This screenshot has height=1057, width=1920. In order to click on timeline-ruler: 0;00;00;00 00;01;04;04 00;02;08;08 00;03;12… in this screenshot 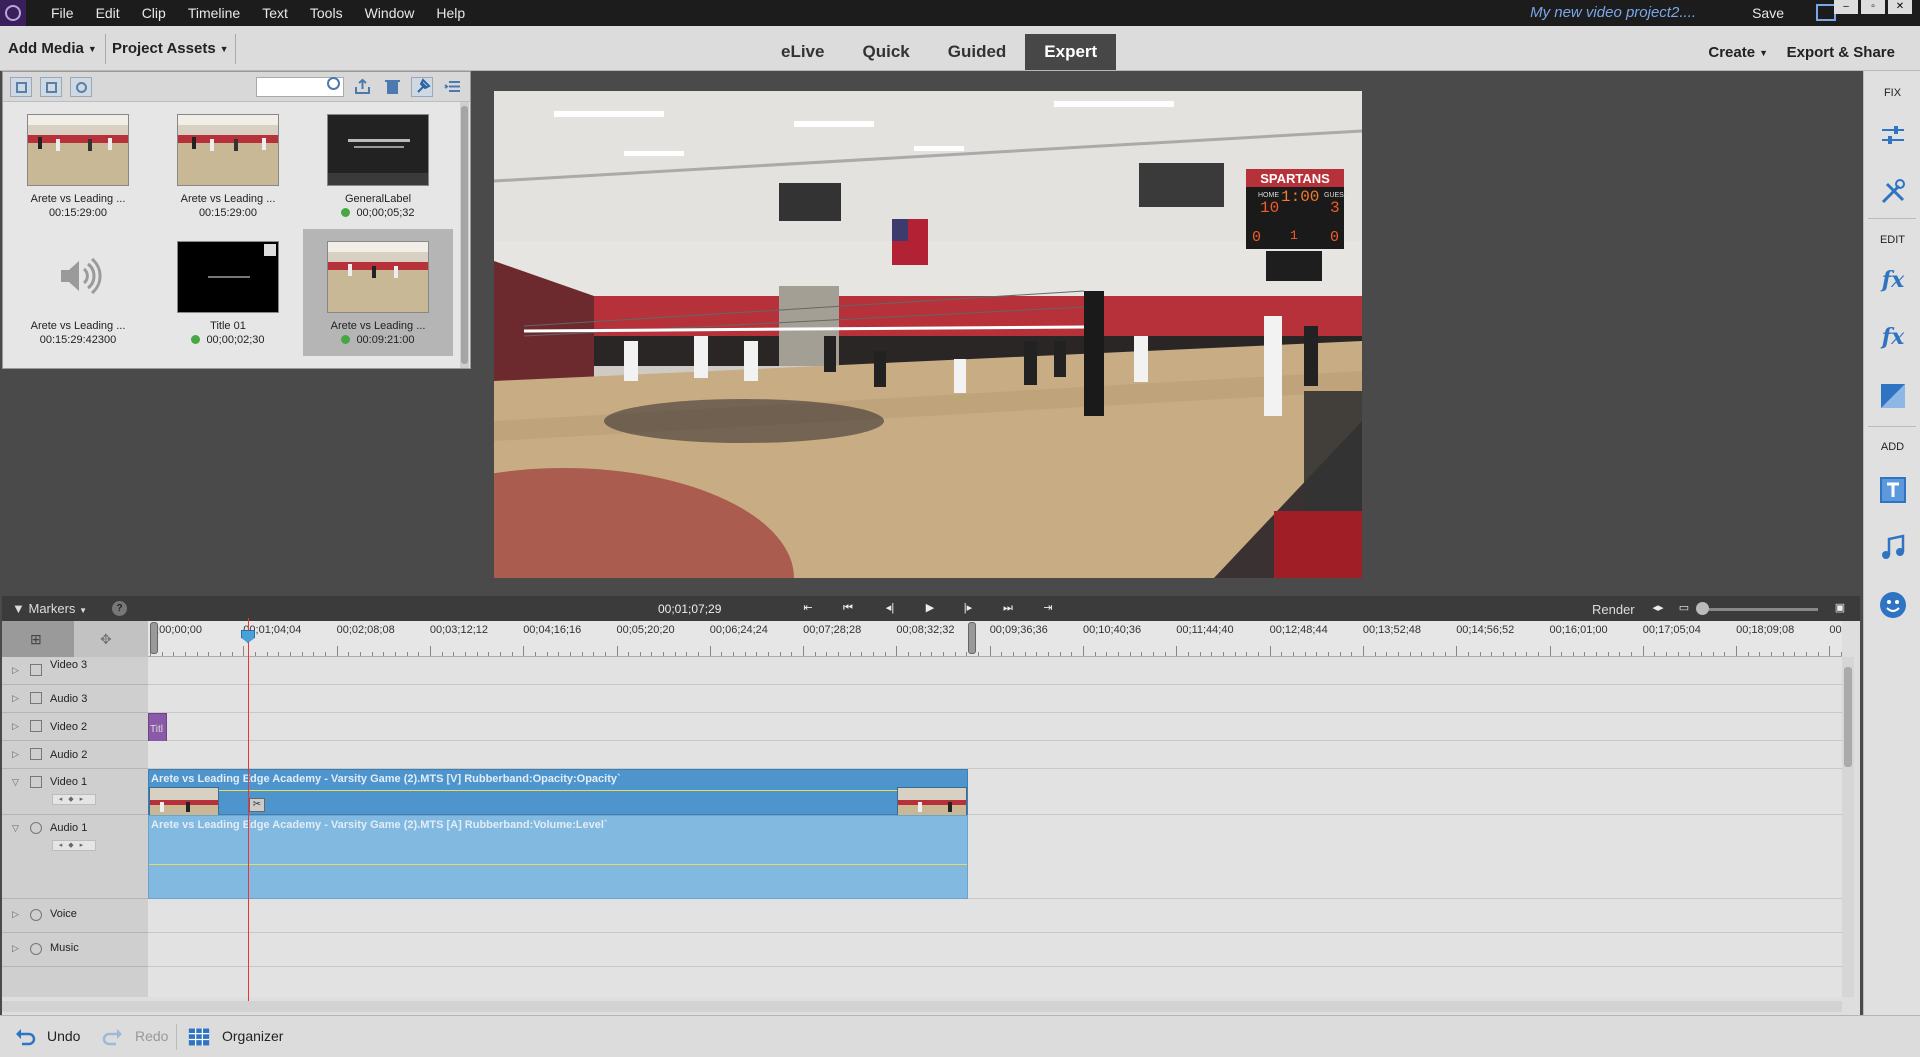, I will do `click(995, 639)`.